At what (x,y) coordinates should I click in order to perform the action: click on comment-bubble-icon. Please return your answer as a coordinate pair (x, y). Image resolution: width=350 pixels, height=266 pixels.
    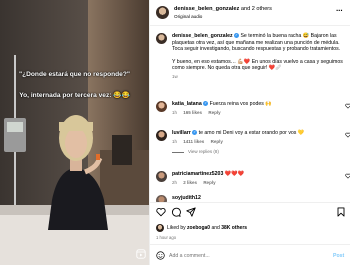
    Looking at the image, I should click on (176, 212).